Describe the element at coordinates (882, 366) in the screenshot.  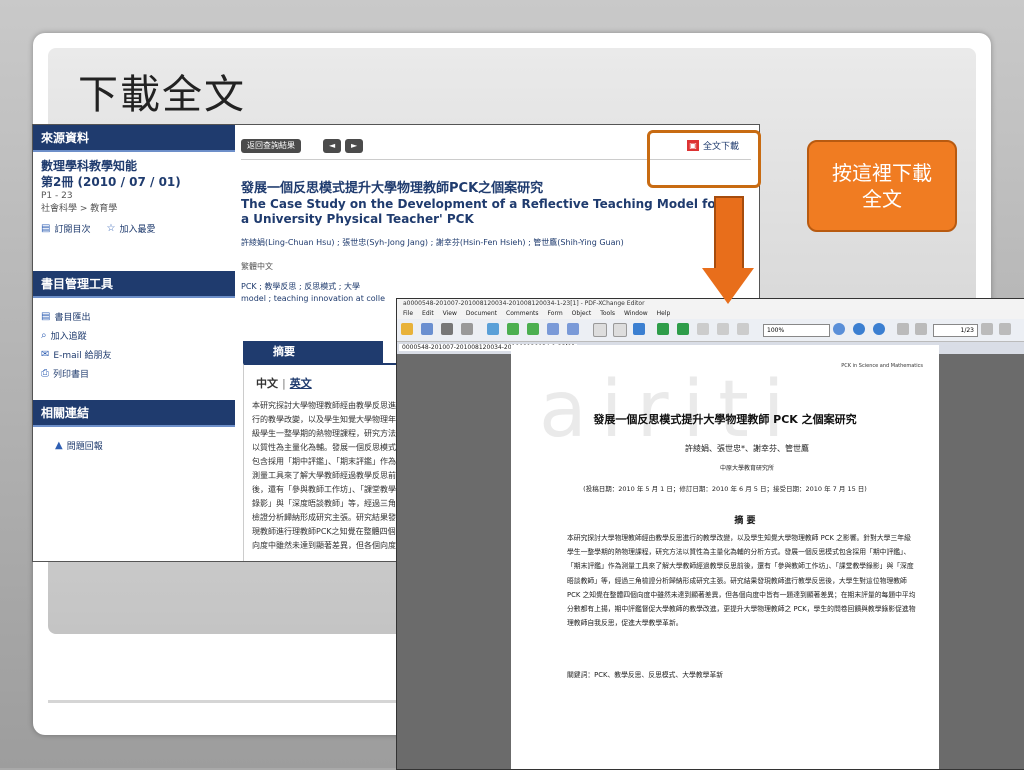
I see `page-running-header: PCK in Science and Mathematics` at that location.